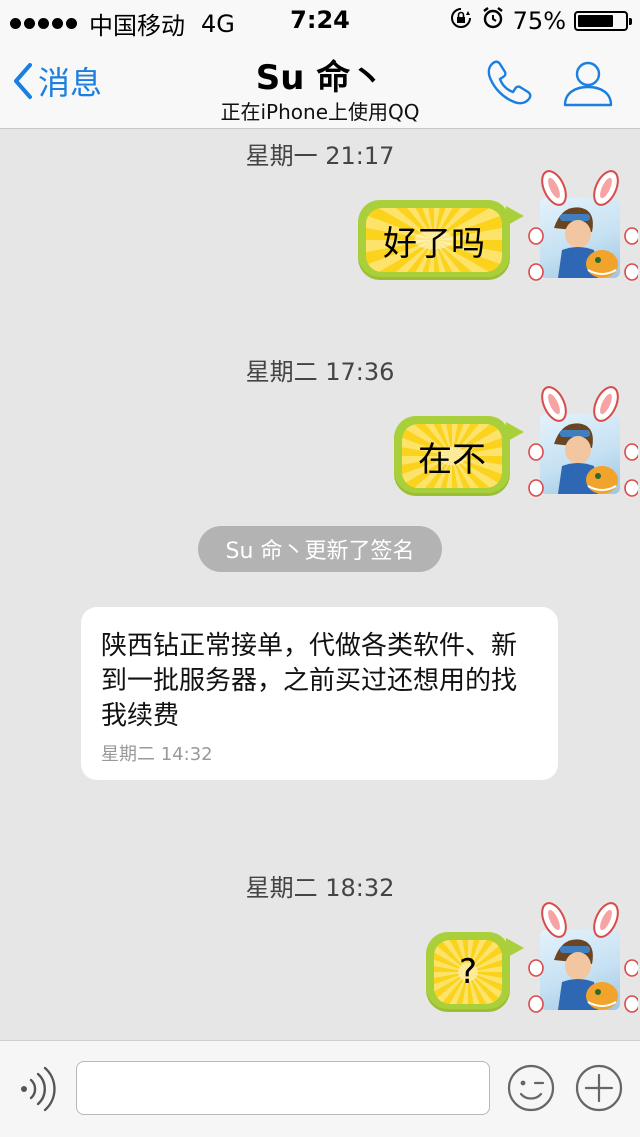 This screenshot has height=1137, width=640. Describe the element at coordinates (434, 240) in the screenshot. I see `message-text: 好了吗` at that location.